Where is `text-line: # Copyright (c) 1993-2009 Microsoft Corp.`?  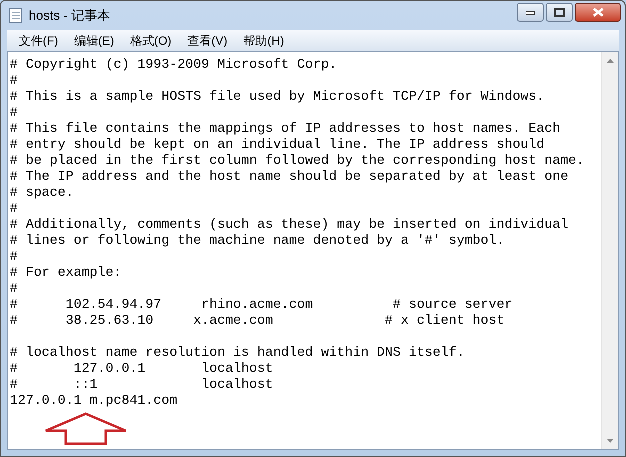 text-line: # Copyright (c) 1993-2009 Microsoft Corp. is located at coordinates (174, 65).